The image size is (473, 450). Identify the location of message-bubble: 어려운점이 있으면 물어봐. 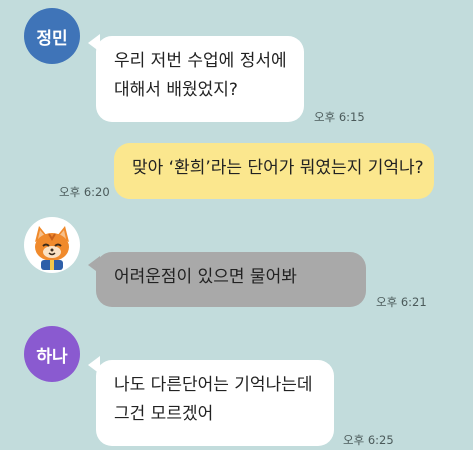
(231, 279).